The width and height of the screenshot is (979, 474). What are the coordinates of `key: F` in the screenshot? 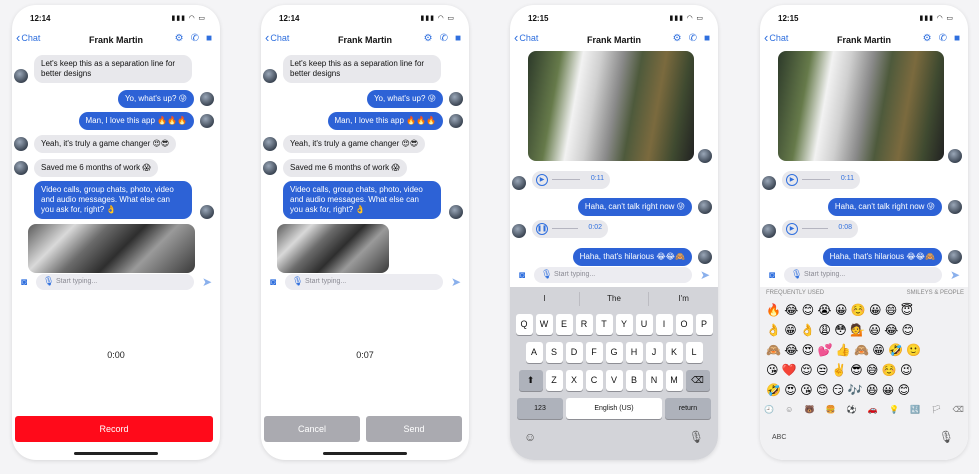 It's located at (594, 352).